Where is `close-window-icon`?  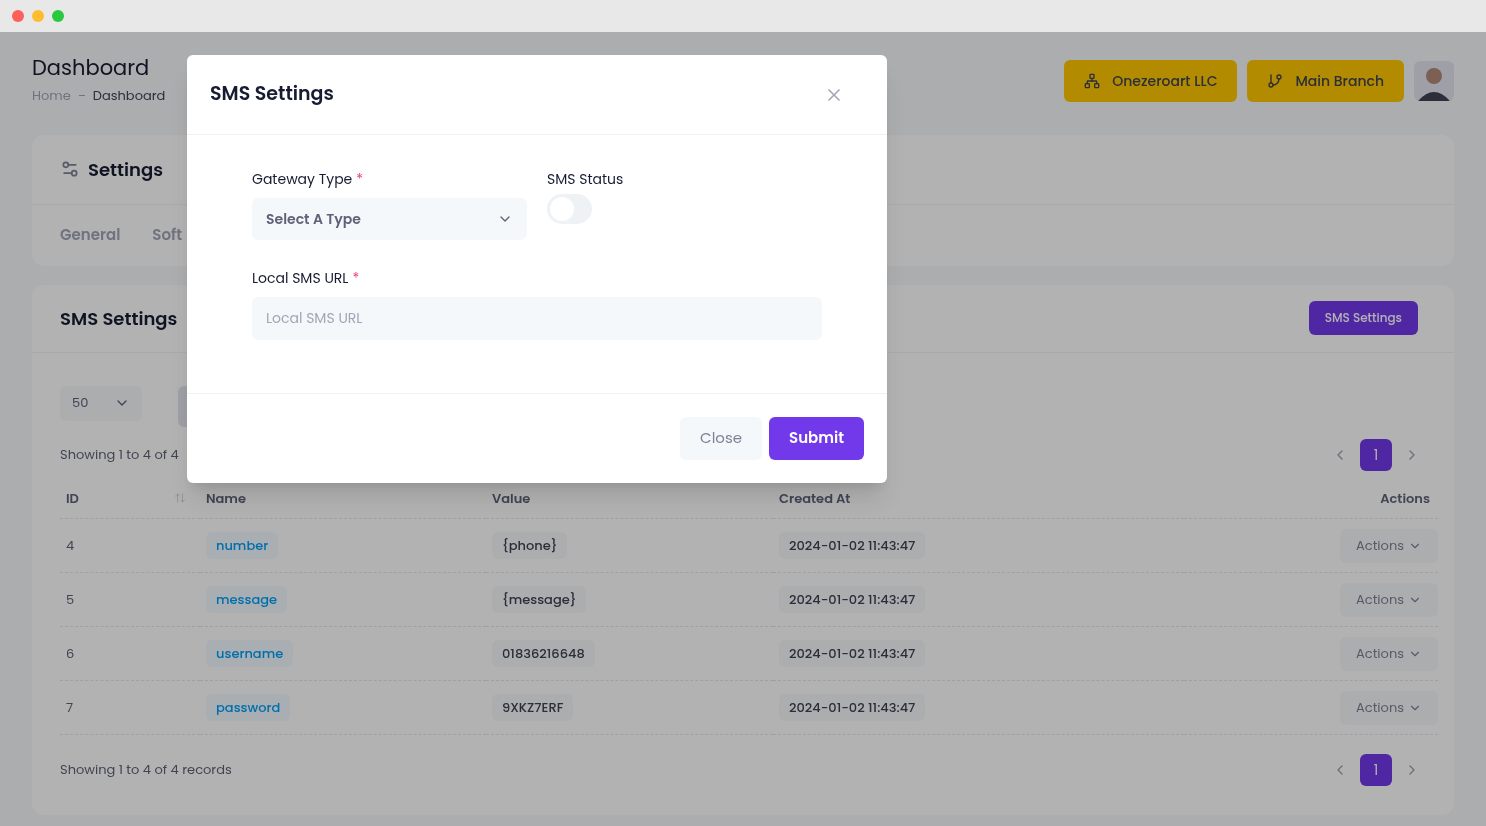
close-window-icon is located at coordinates (18, 16).